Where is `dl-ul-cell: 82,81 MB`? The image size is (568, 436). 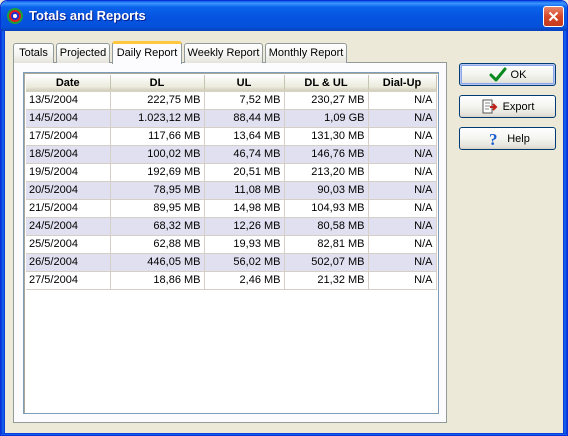 dl-ul-cell: 82,81 MB is located at coordinates (326, 244).